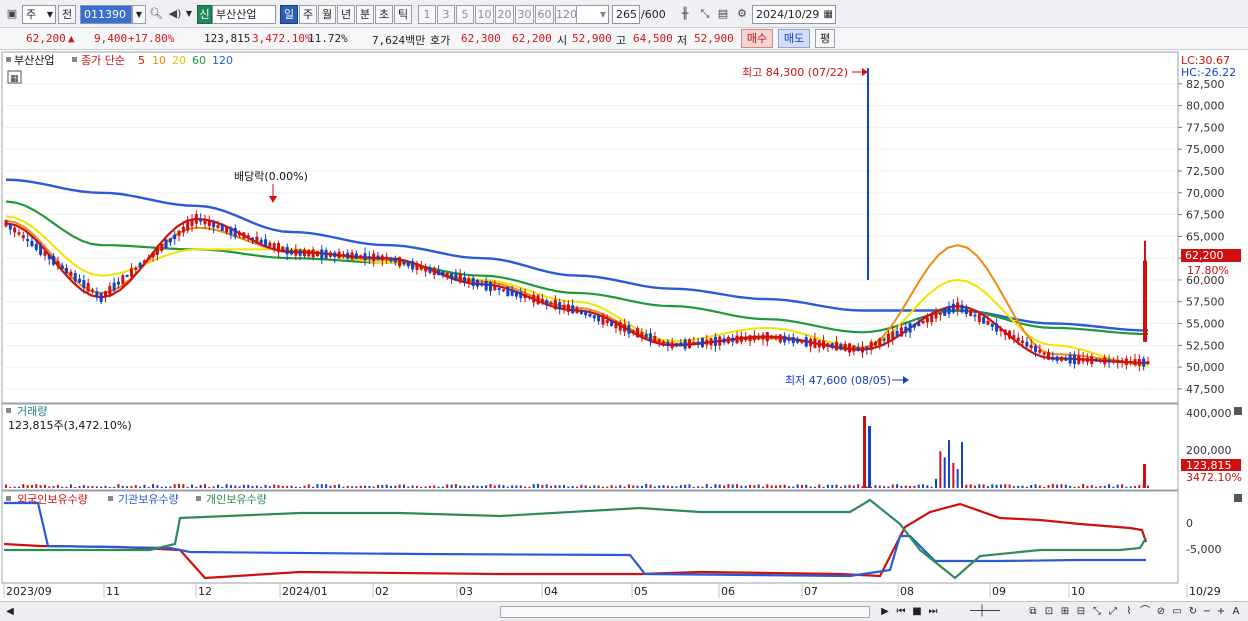  I want to click on interval-button-10: 10, so click(484, 14).